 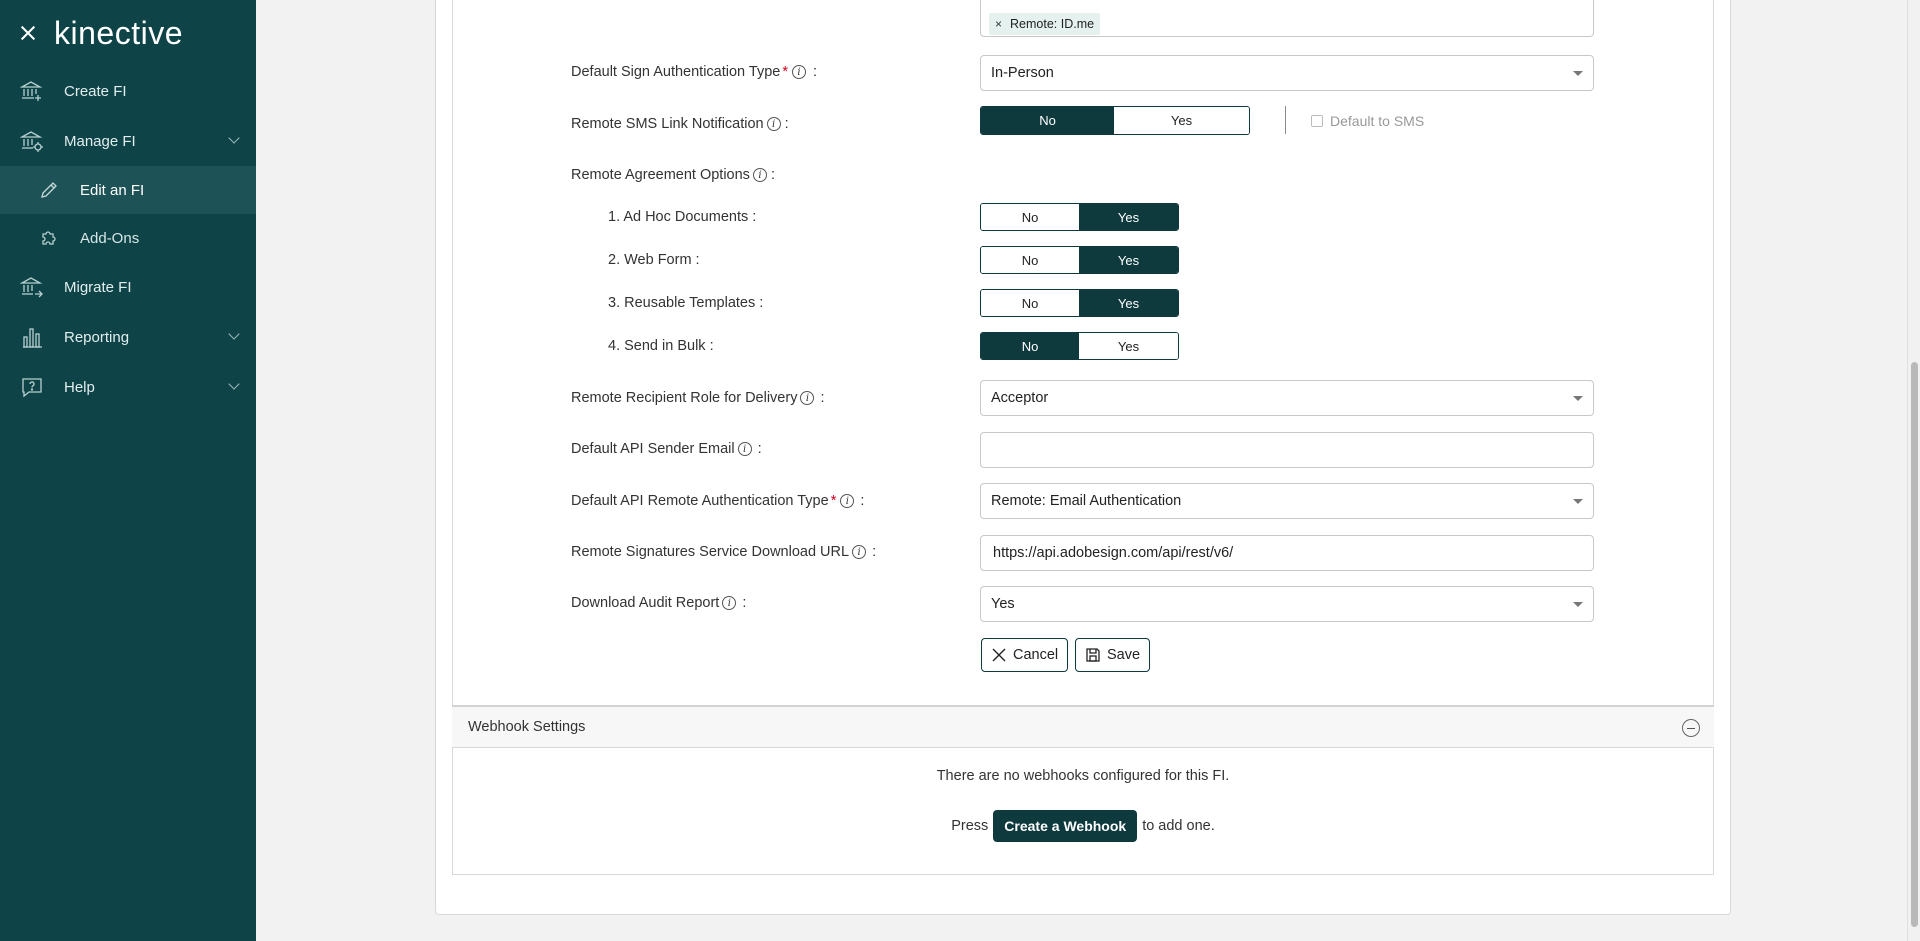 What do you see at coordinates (653, 449) in the screenshot?
I see `label-text: Default API Sender Email` at bounding box center [653, 449].